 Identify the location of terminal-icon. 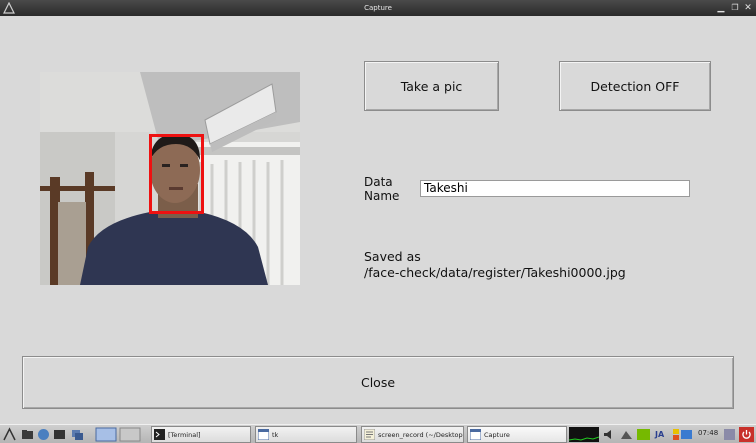
(159, 434).